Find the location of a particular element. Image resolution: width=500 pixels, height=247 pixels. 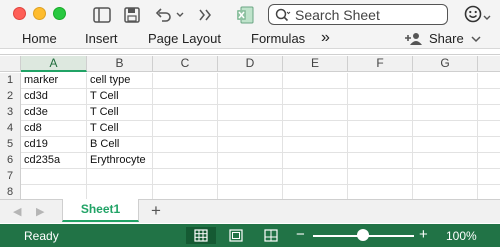

column-header-c: C is located at coordinates (185, 64).